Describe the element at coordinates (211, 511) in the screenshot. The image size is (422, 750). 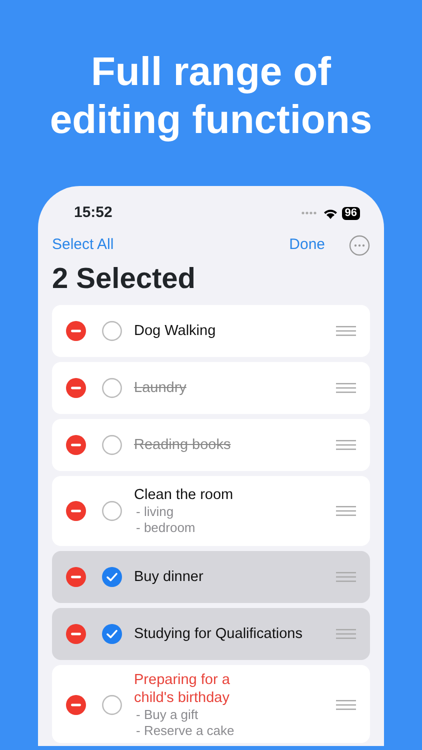
I see `task-row: Clean the room - living - bedroom` at that location.